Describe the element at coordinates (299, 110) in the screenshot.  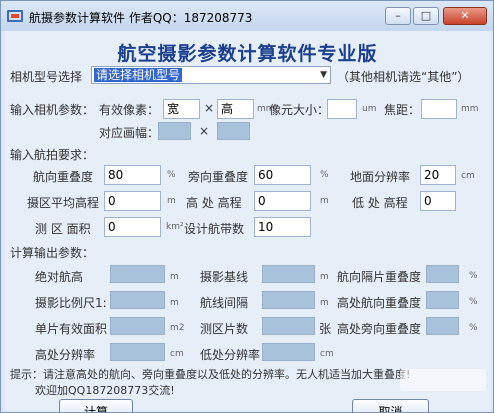
I see `pixel-size-label: 像元大小：` at that location.